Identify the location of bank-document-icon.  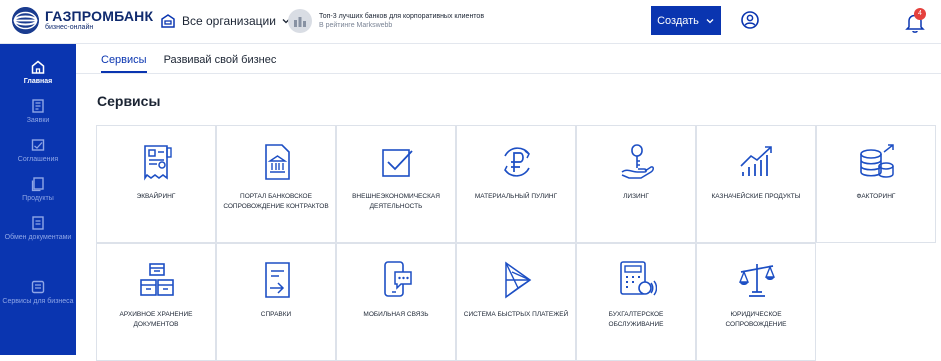
(277, 162).